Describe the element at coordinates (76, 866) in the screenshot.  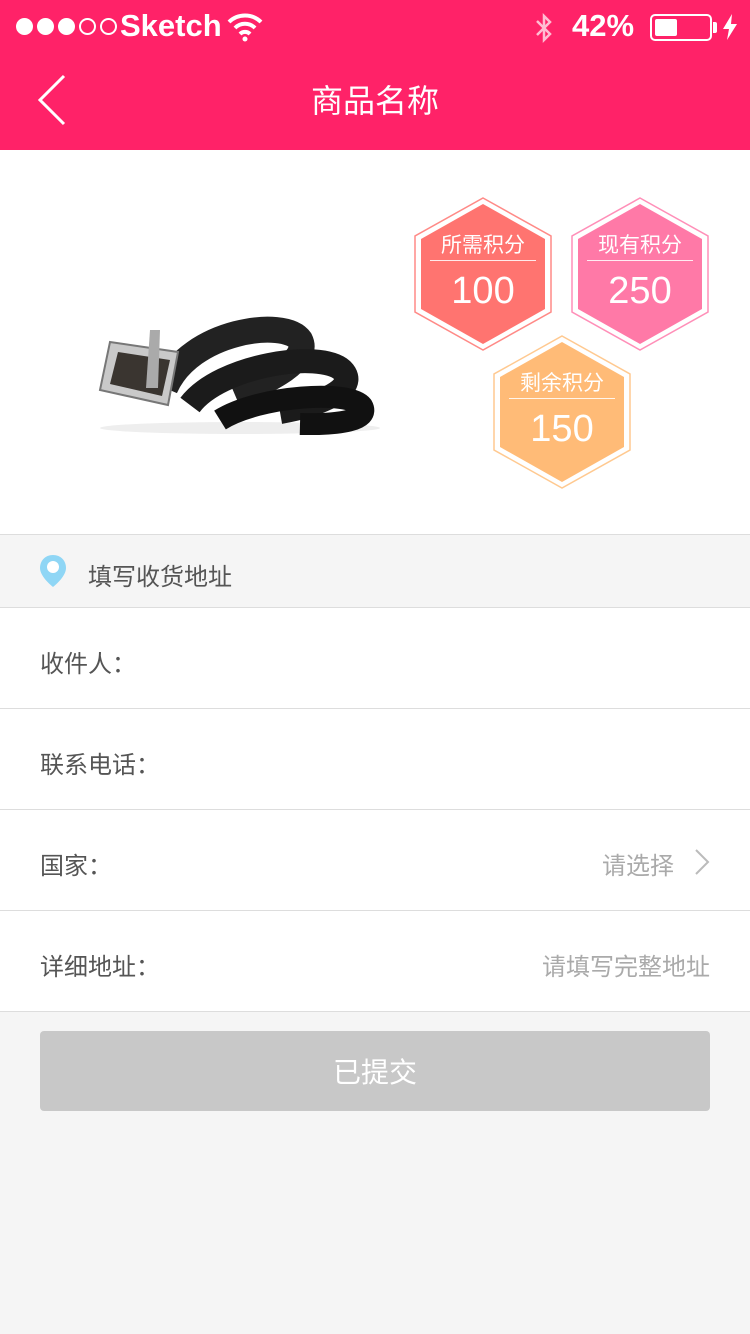
I see `country-label: 国家：` at that location.